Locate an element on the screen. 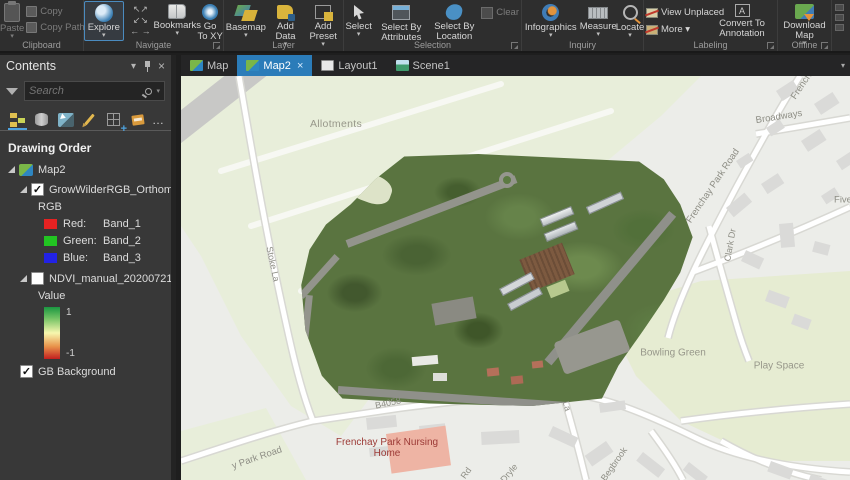  select-by-location-button: Select By Location is located at coordinates (454, 21).